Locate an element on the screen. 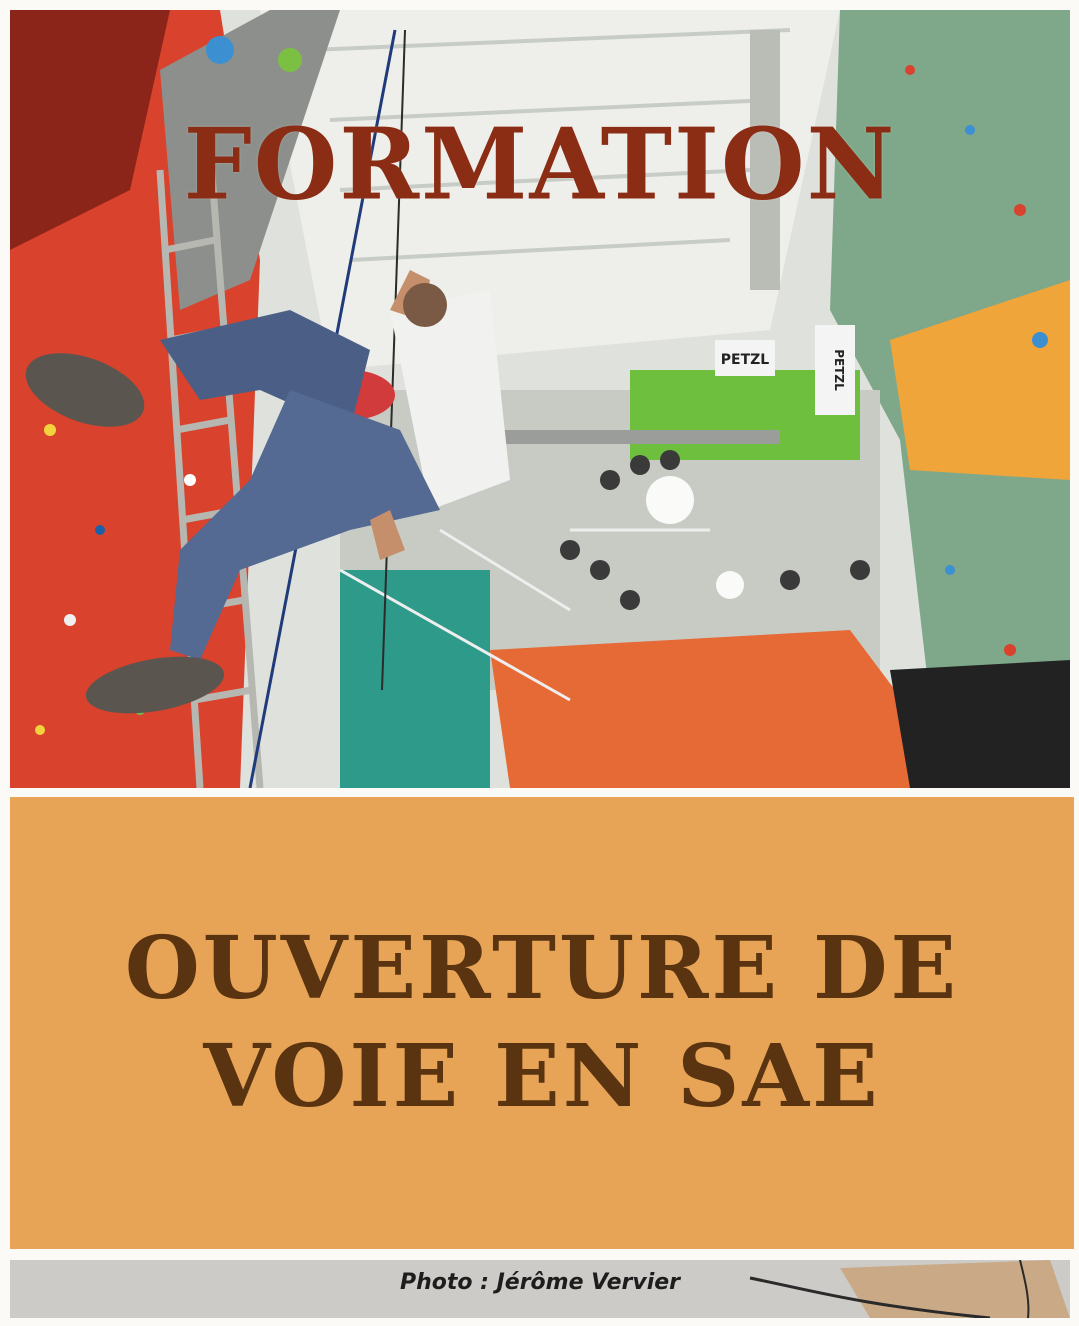  course-title-line-1: OUVERTURE DE is located at coordinates (542, 968).